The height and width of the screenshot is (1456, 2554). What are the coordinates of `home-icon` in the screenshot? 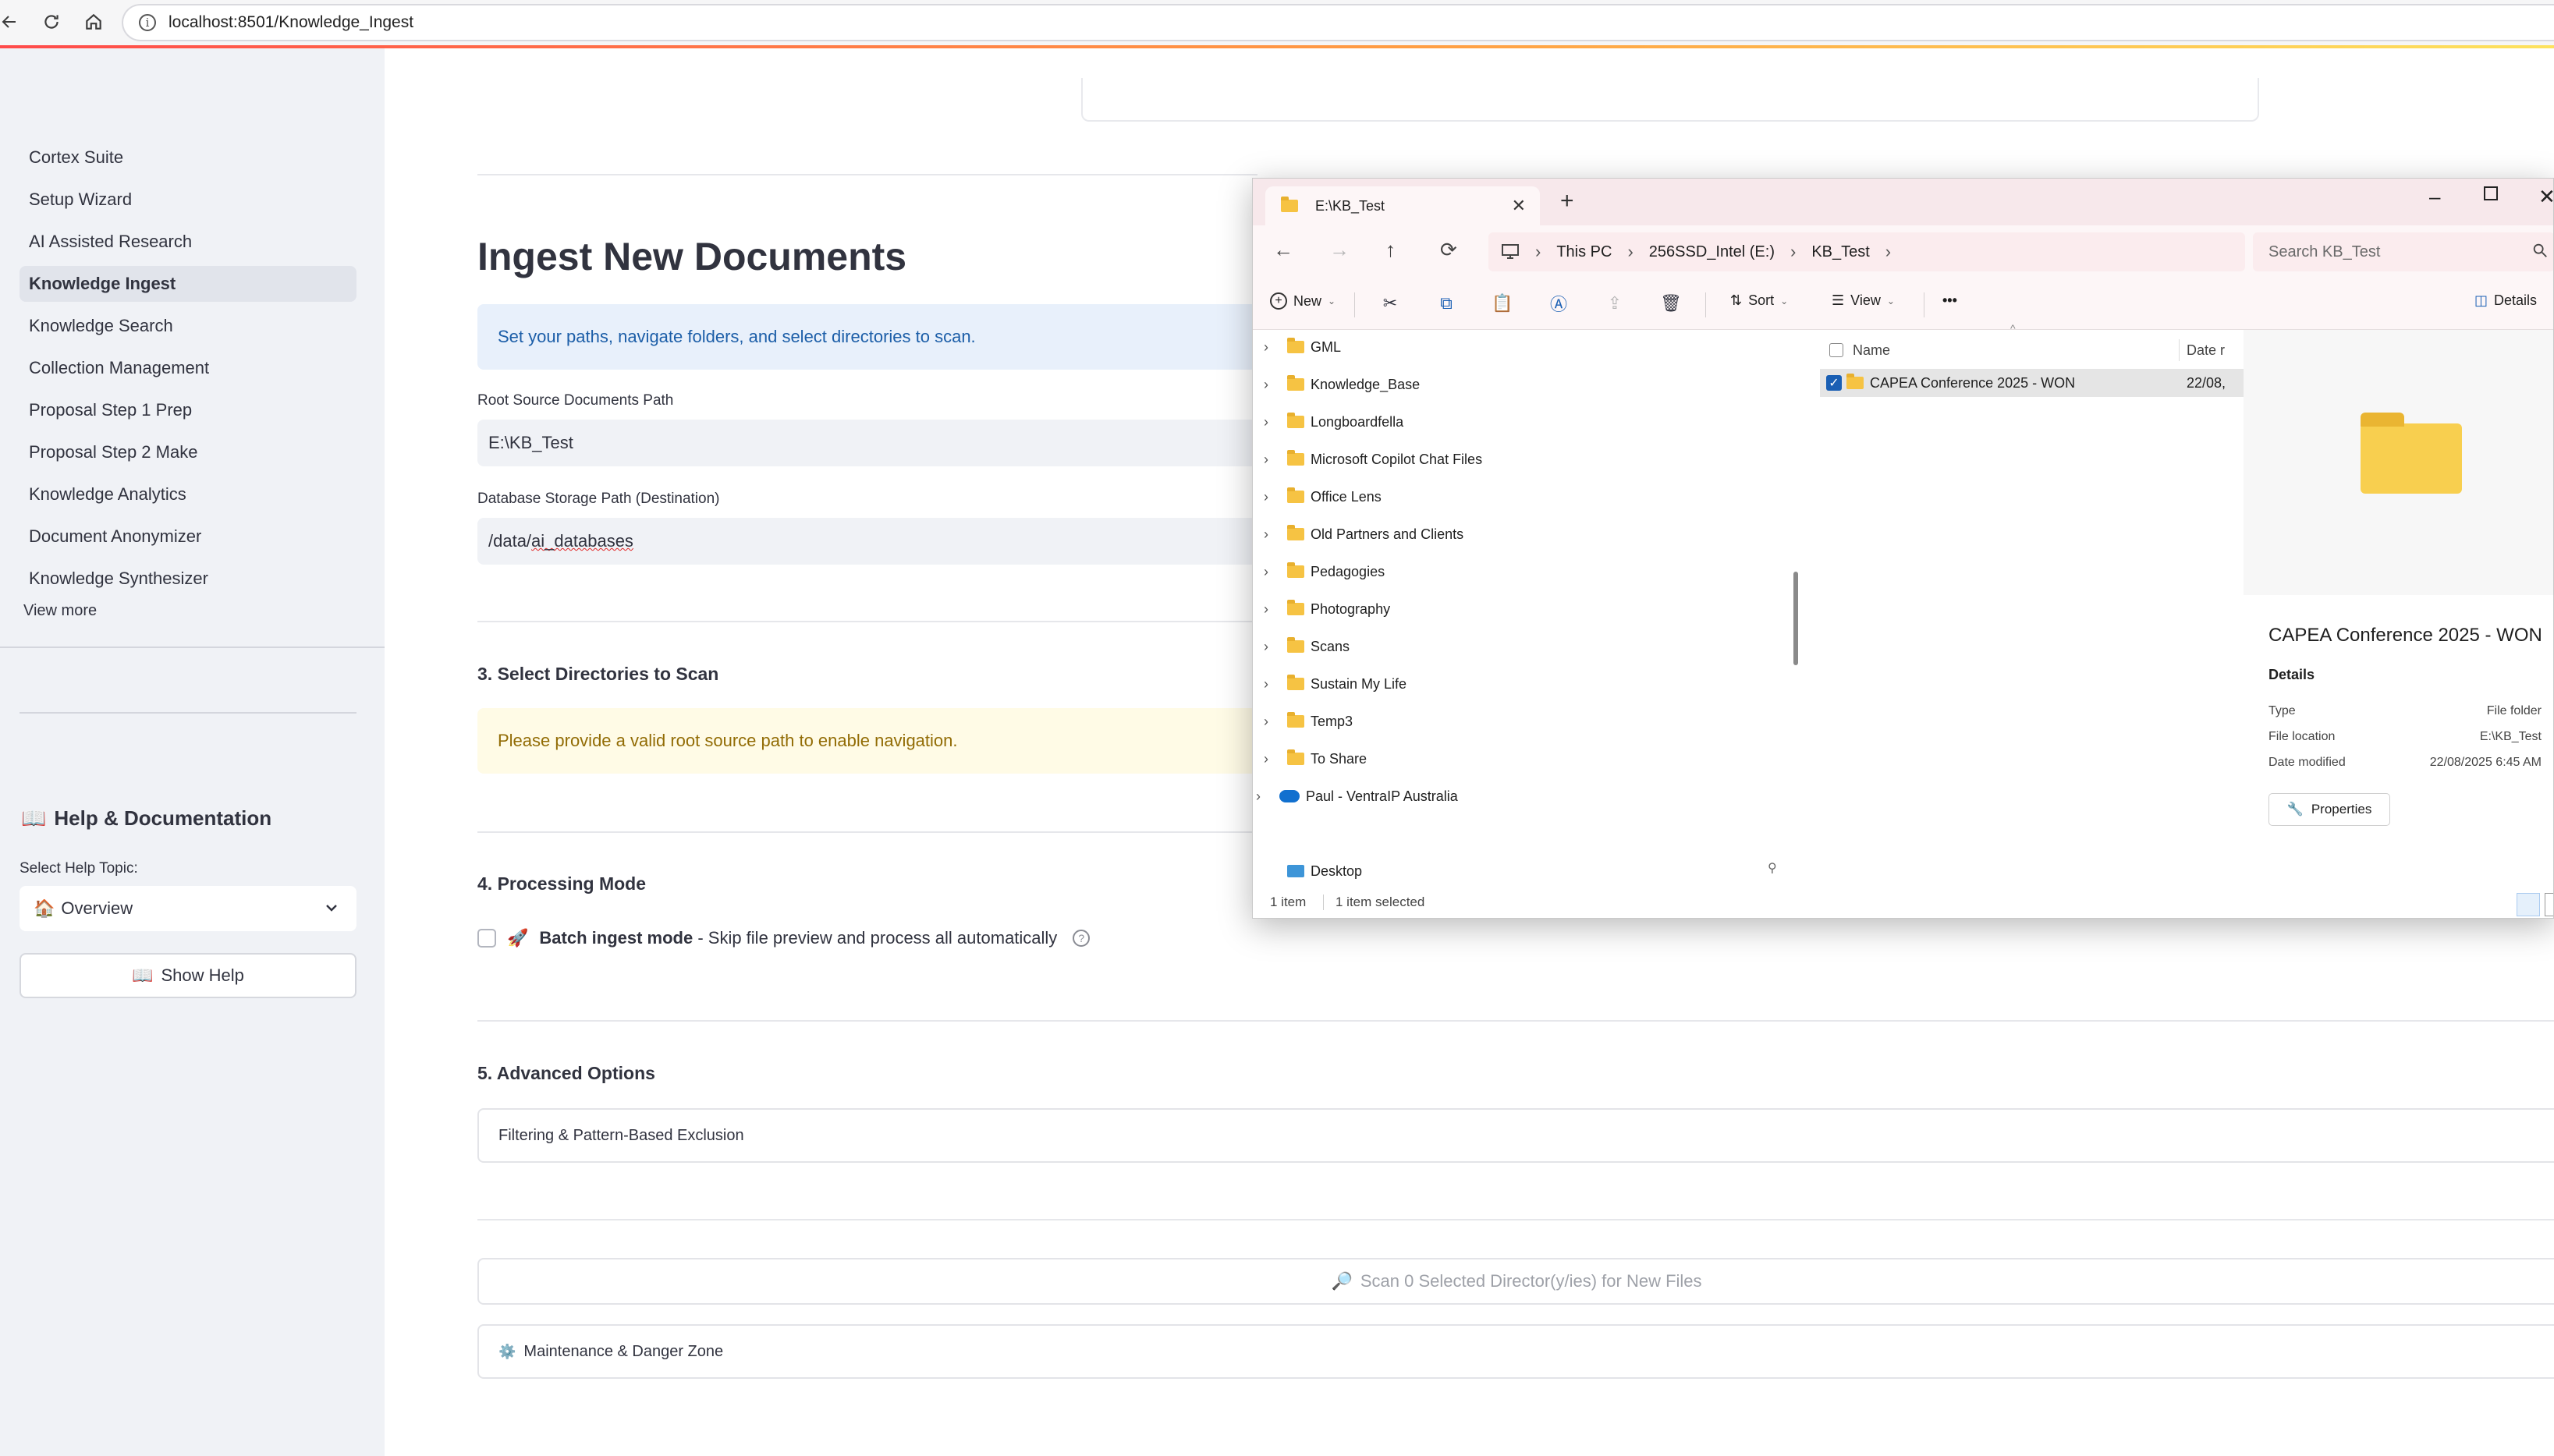 It's located at (93, 21).